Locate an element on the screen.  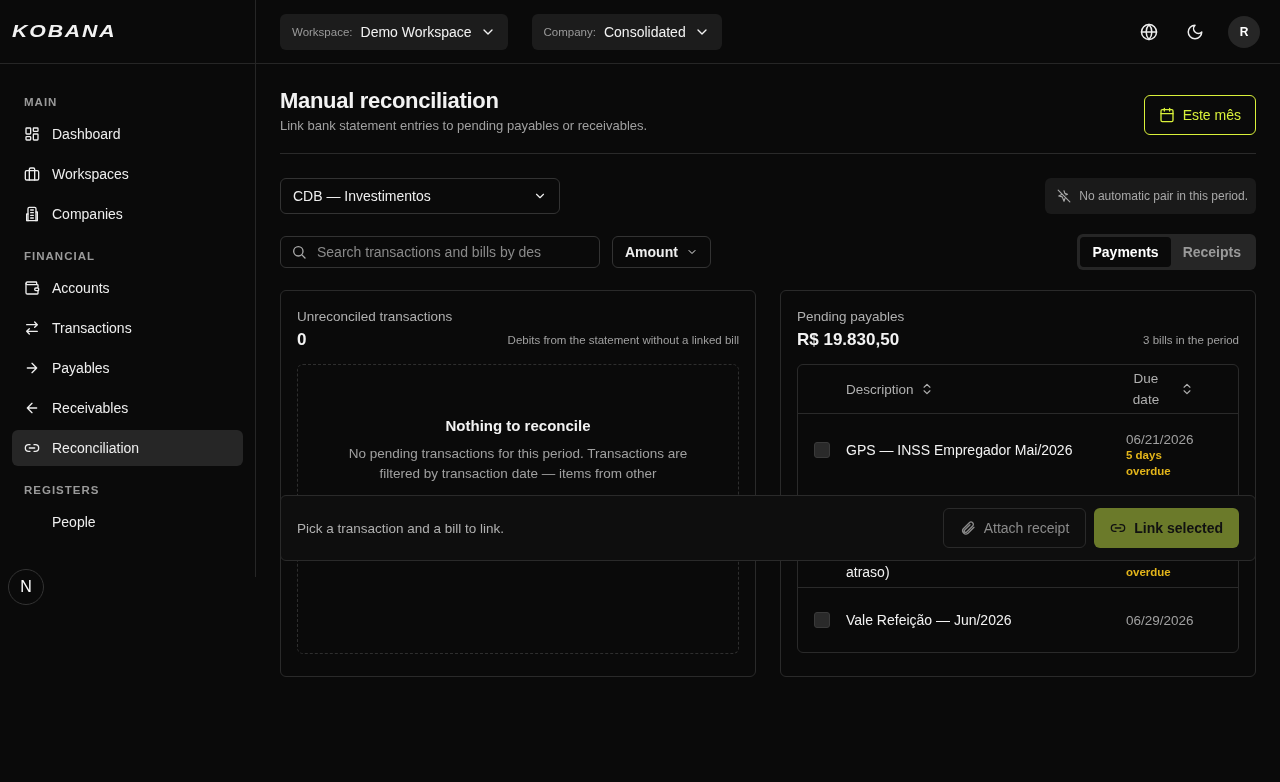
page-title: Manual reconciliation is located at coordinates (390, 101).